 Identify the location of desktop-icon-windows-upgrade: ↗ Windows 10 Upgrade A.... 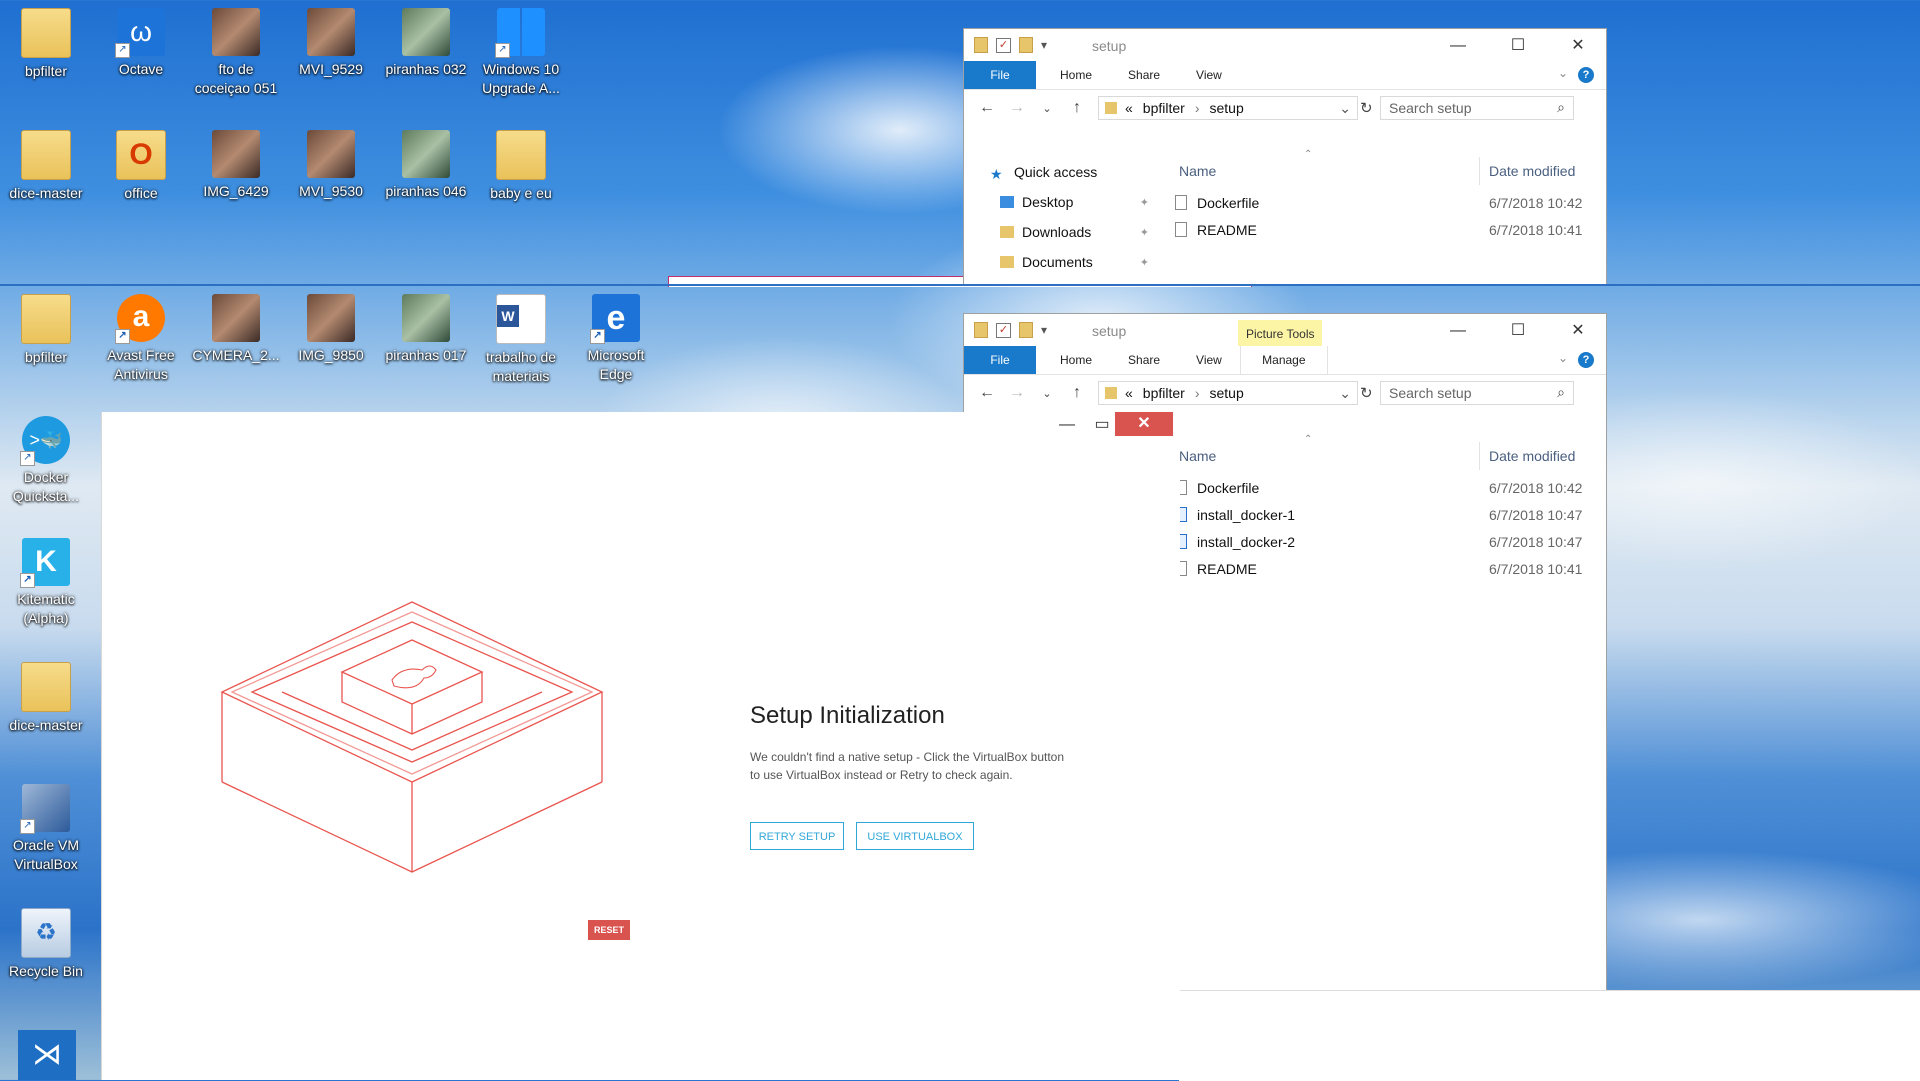
(521, 53).